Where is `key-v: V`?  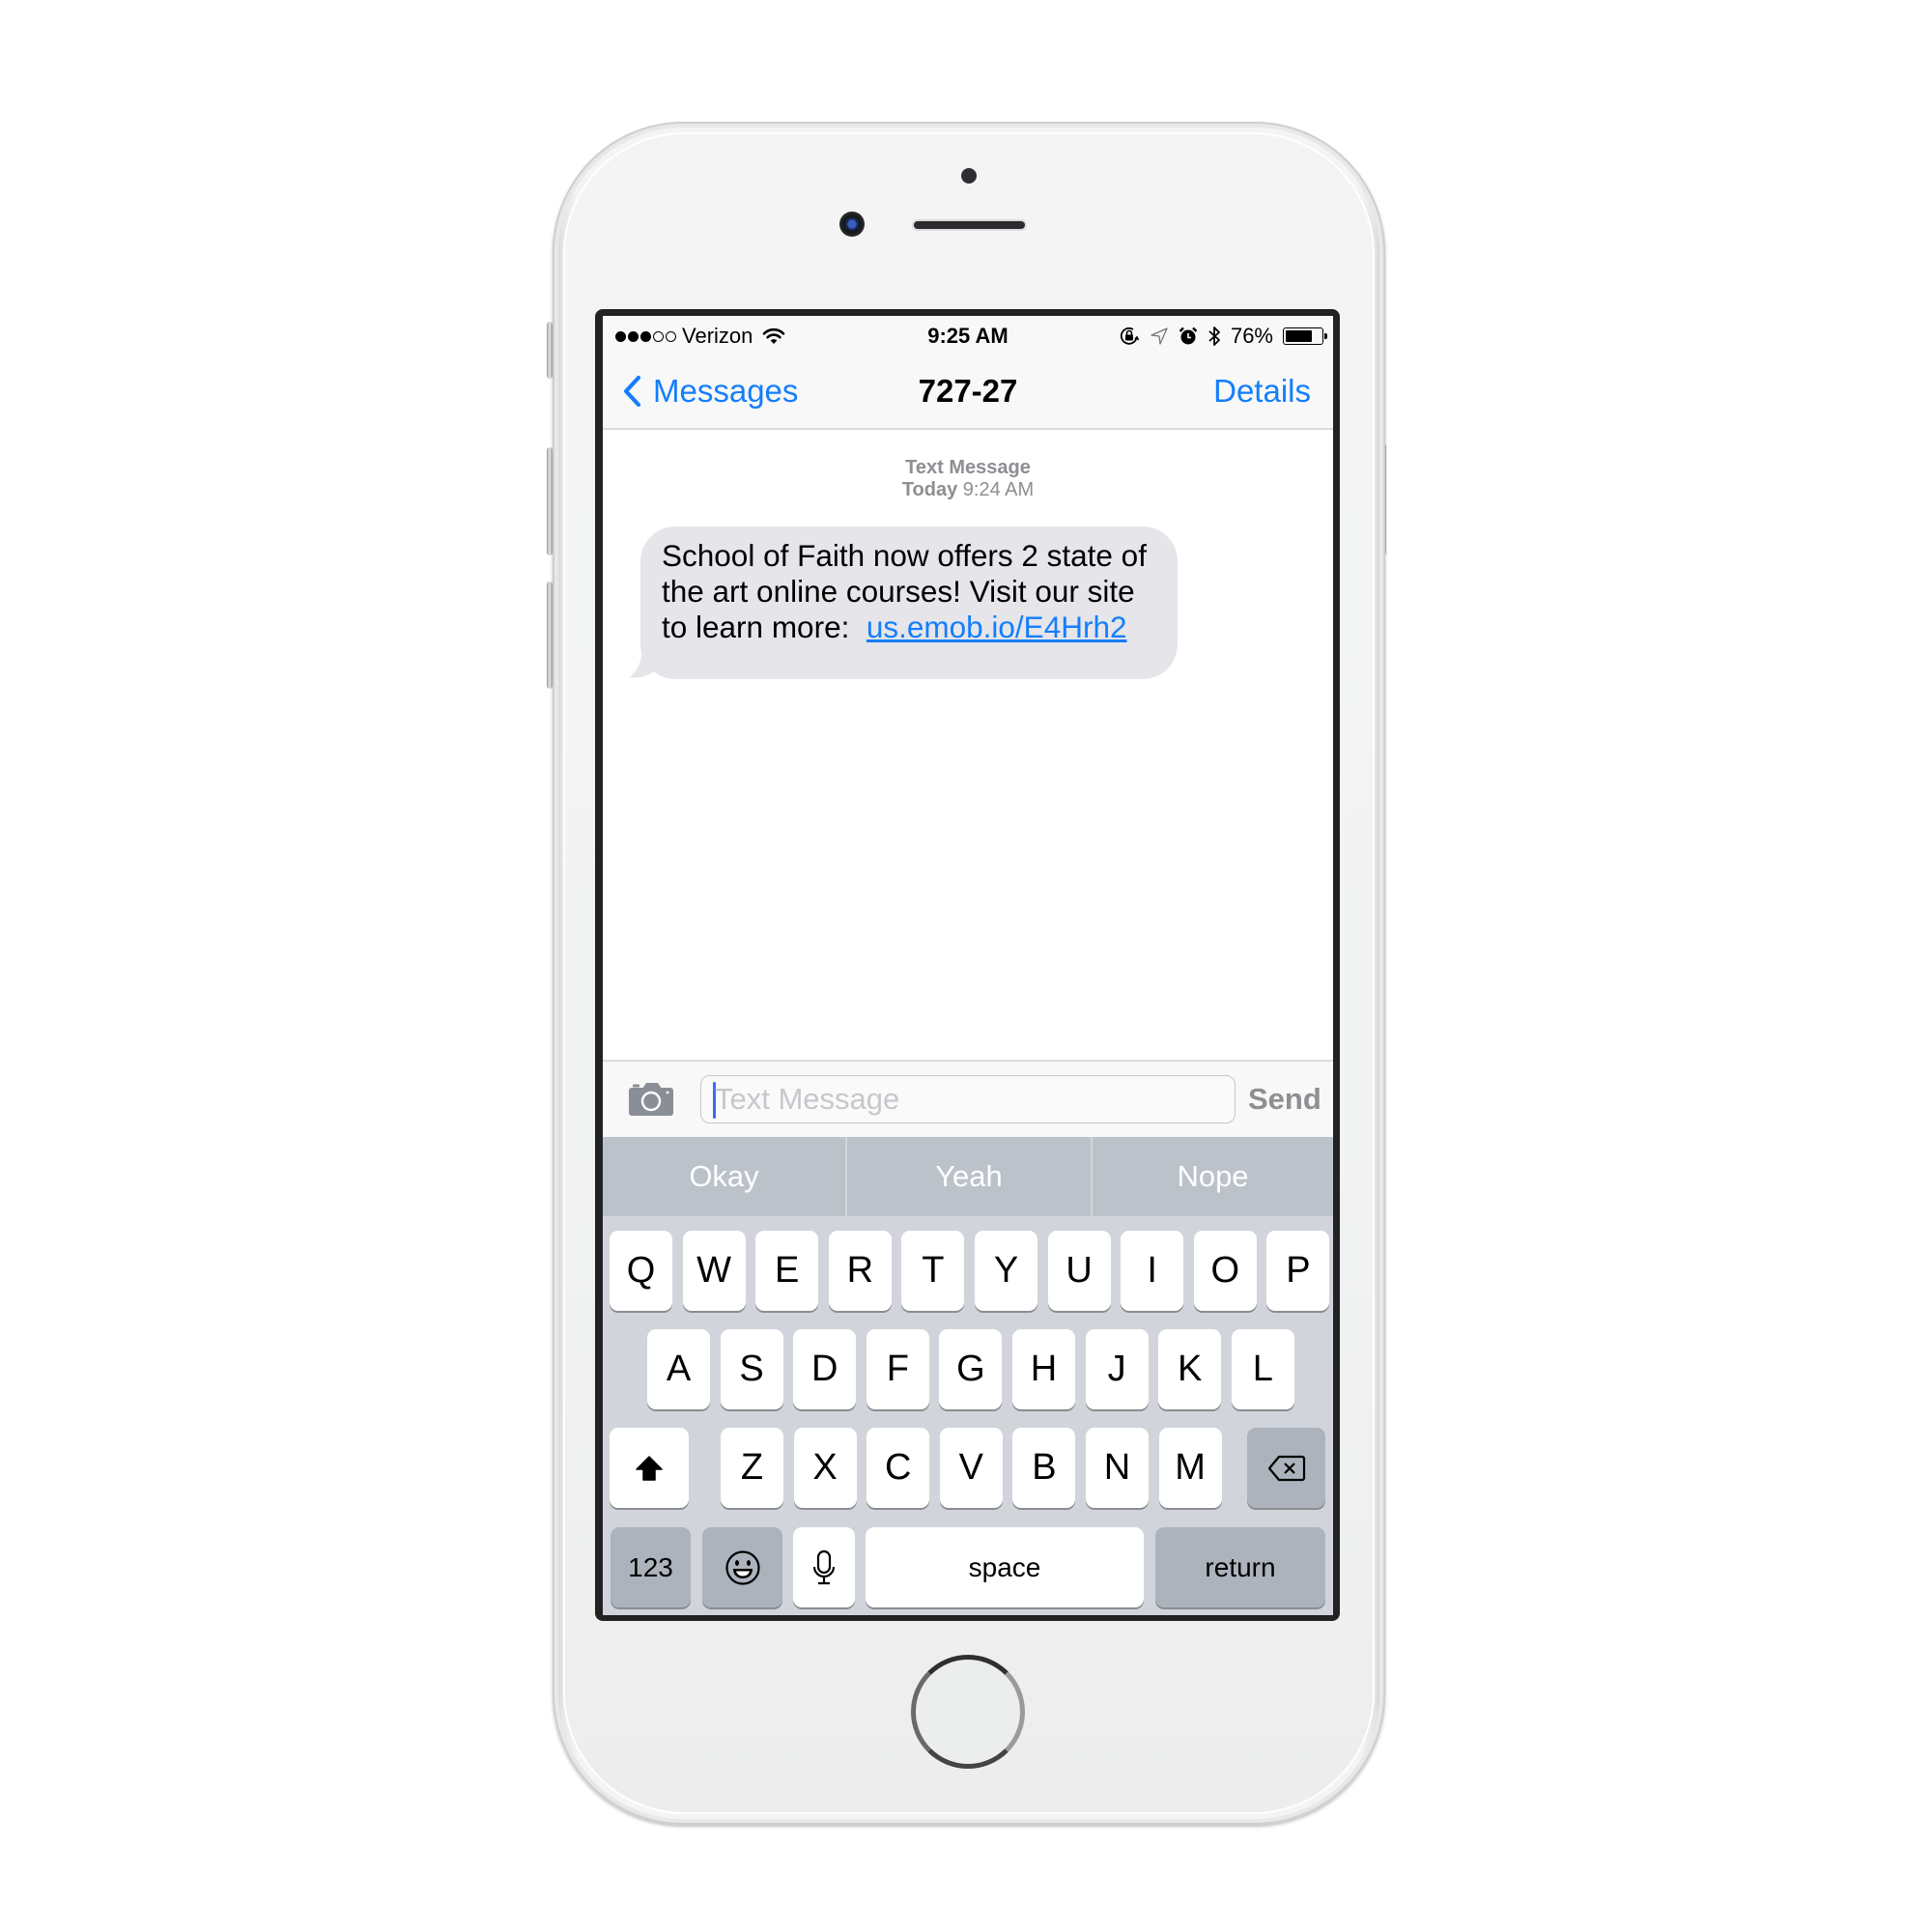 key-v: V is located at coordinates (971, 1468).